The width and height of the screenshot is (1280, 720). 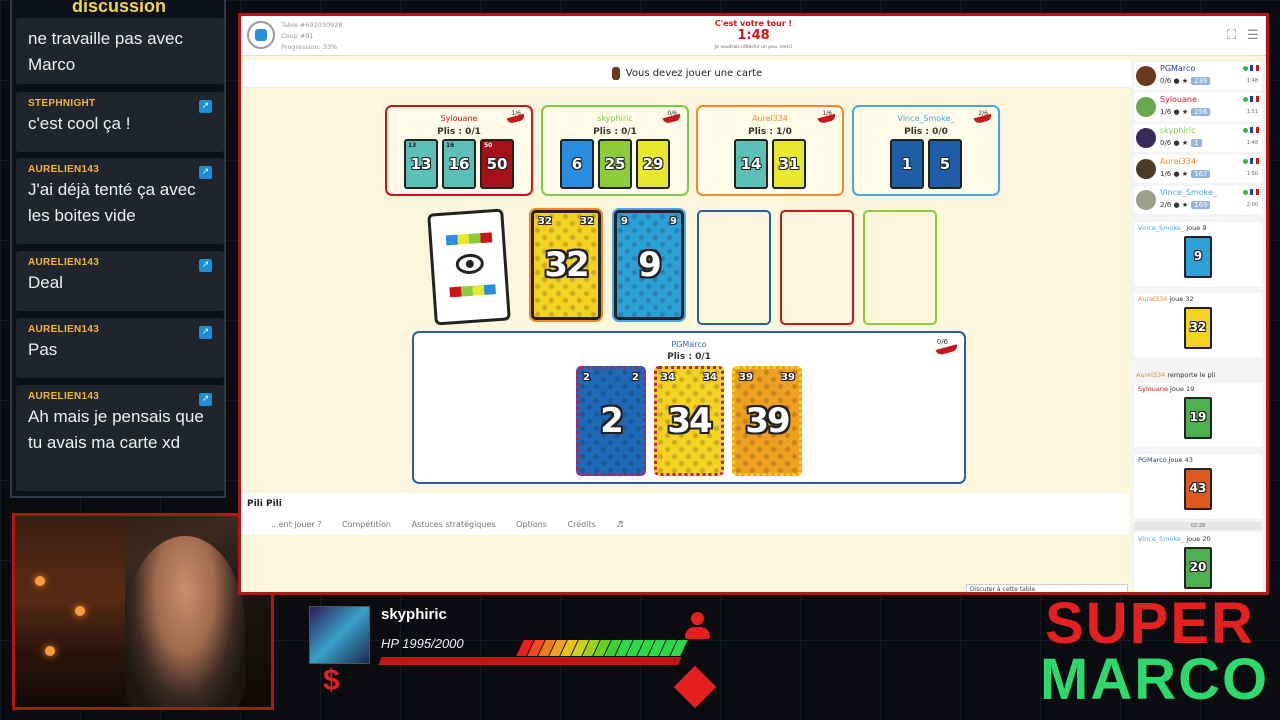 What do you see at coordinates (470, 263) in the screenshot?
I see `eye-icon` at bounding box center [470, 263].